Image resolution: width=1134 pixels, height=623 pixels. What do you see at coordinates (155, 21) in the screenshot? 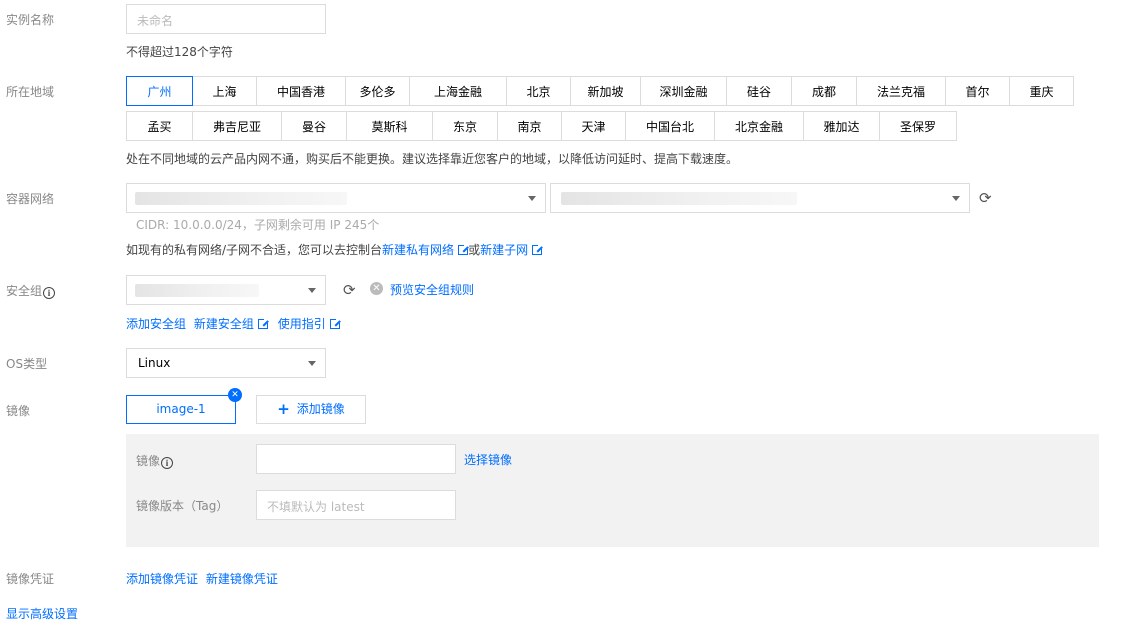
I see `instance-name-placeholder: 未命名` at bounding box center [155, 21].